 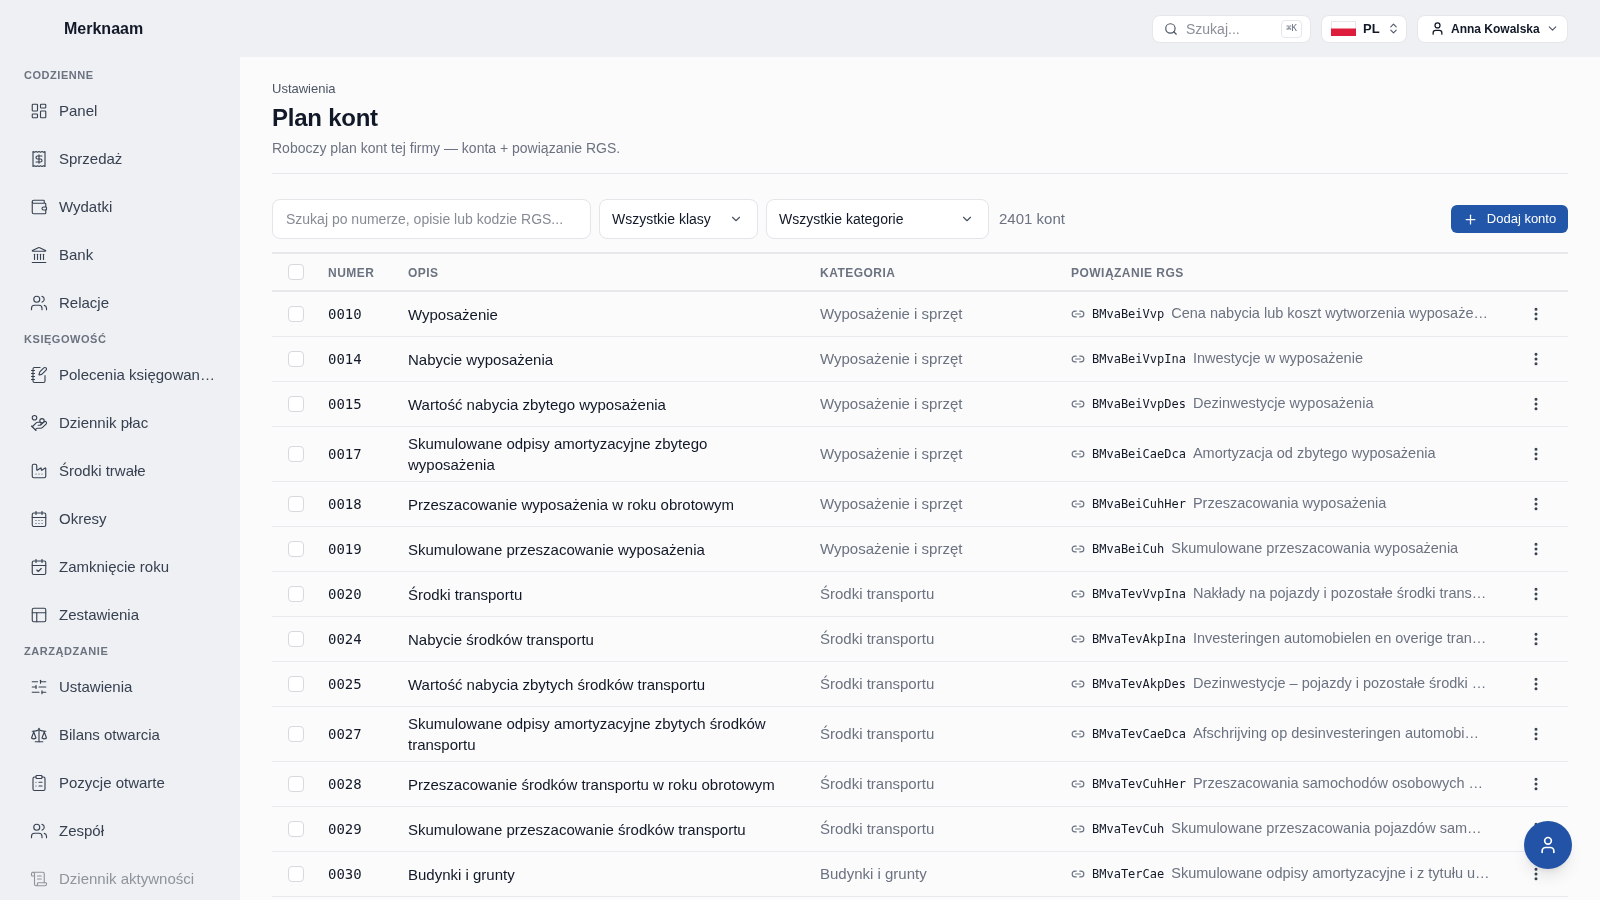 What do you see at coordinates (1139, 594) in the screenshot?
I see `rgs-code: BMvaTevVvpIna` at bounding box center [1139, 594].